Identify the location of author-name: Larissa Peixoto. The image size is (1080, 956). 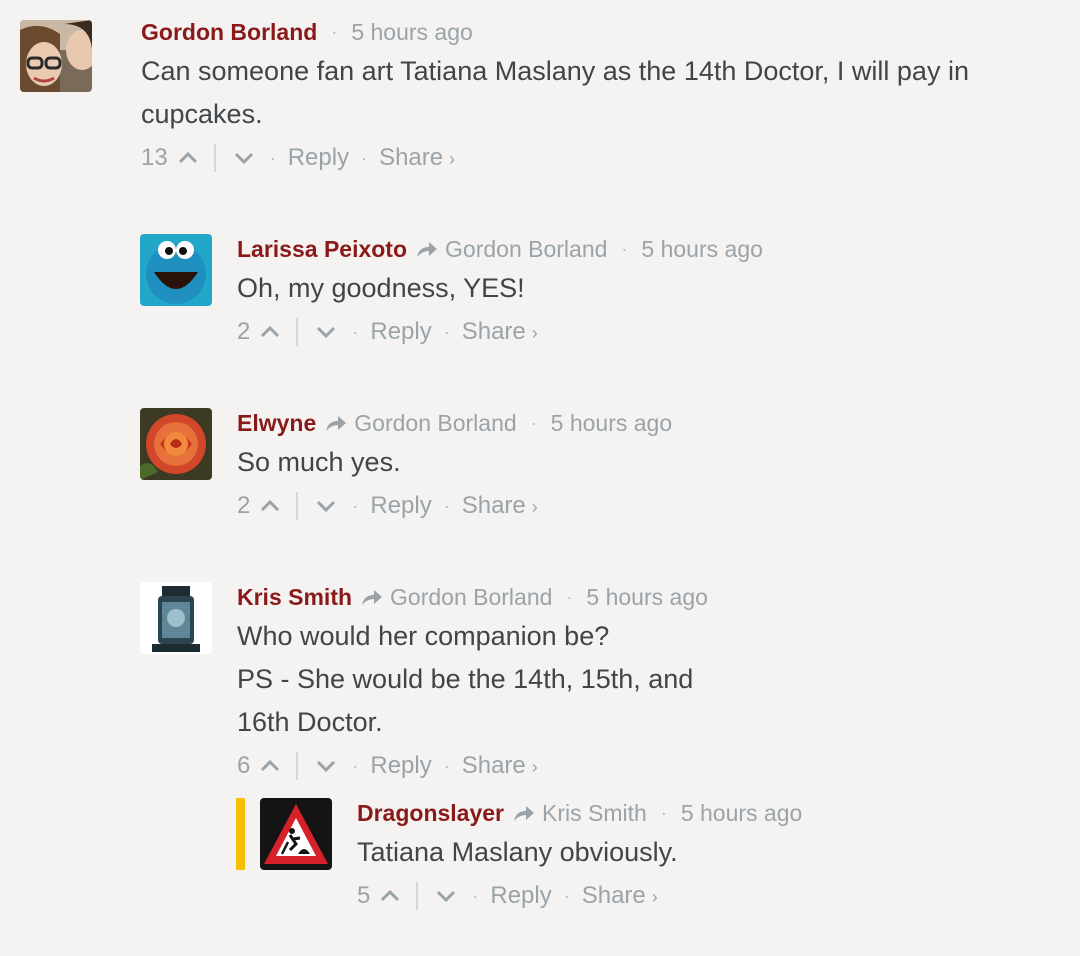
(322, 249).